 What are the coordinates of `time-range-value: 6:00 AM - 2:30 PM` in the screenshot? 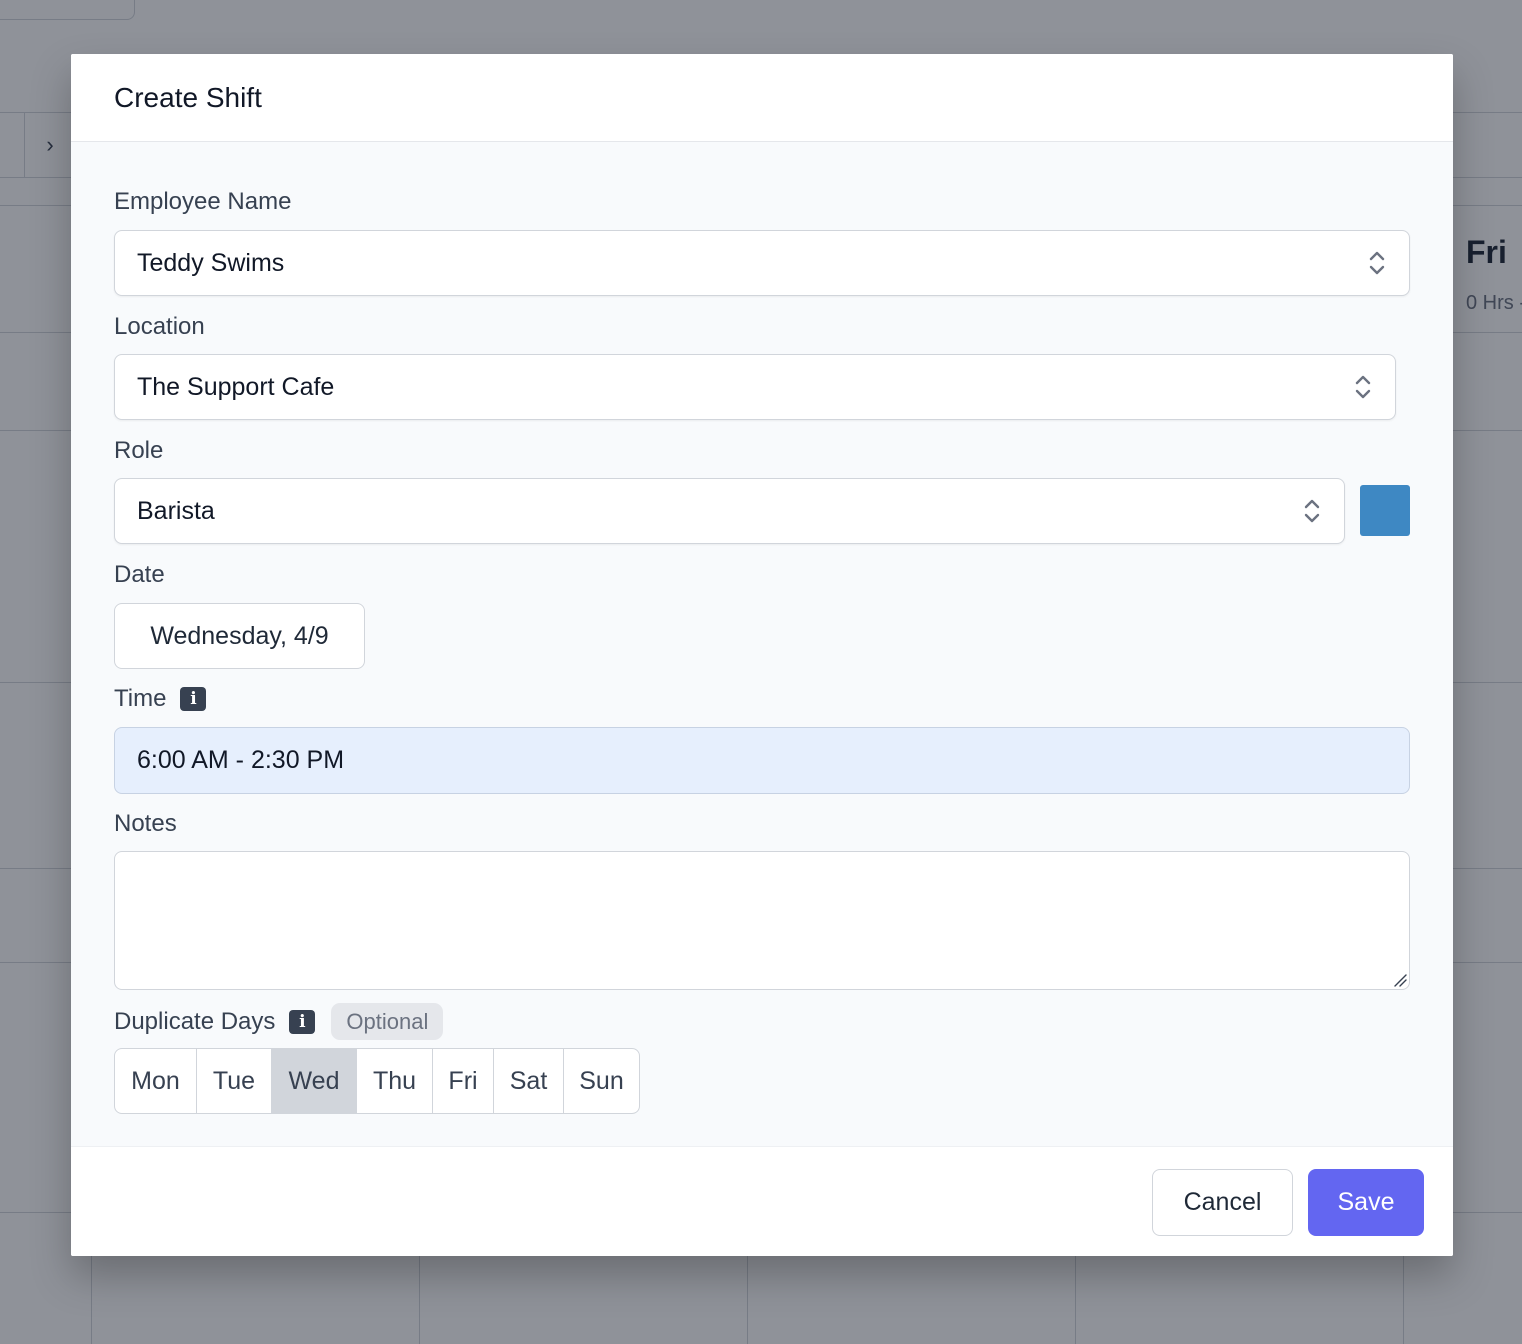 It's located at (241, 760).